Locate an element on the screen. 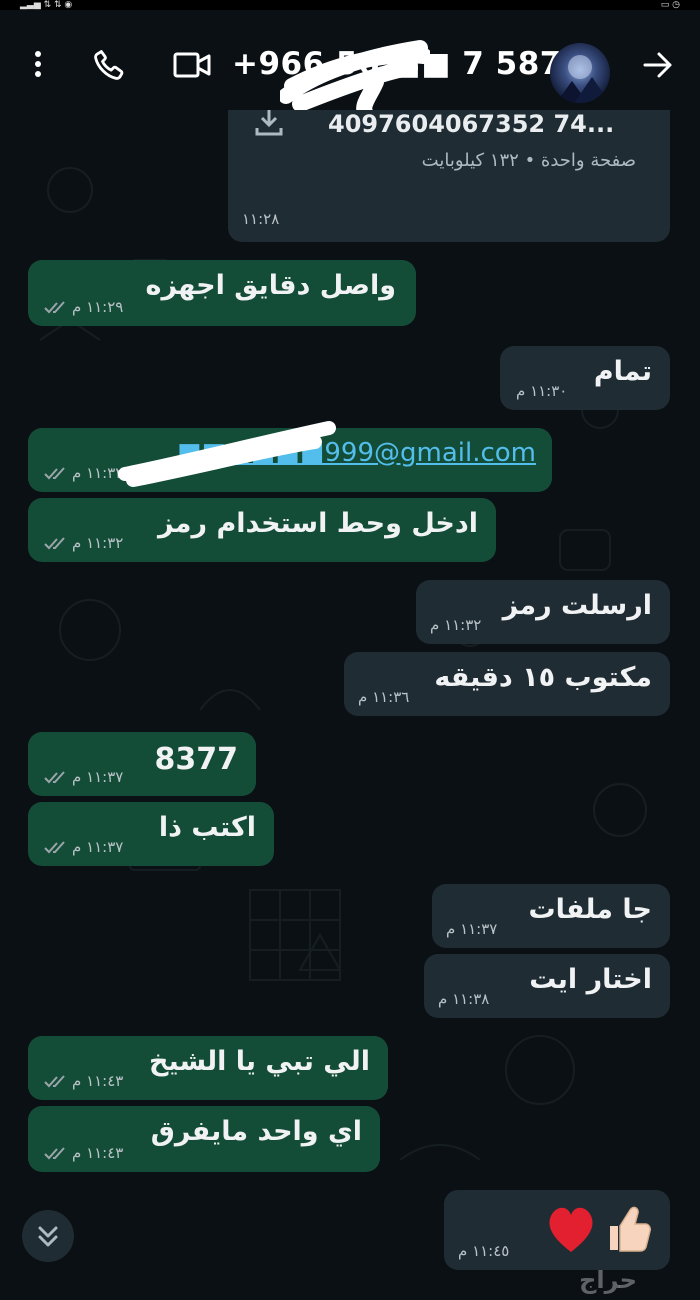 This screenshot has width=700, height=1300. video-call-icon is located at coordinates (192, 67).